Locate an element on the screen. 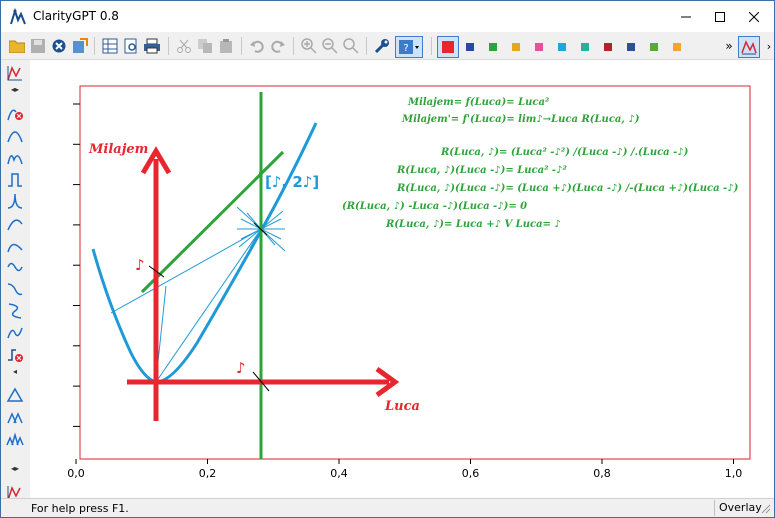 Image resolution: width=775 pixels, height=518 pixels. chart-line-icon is located at coordinates (749, 47).